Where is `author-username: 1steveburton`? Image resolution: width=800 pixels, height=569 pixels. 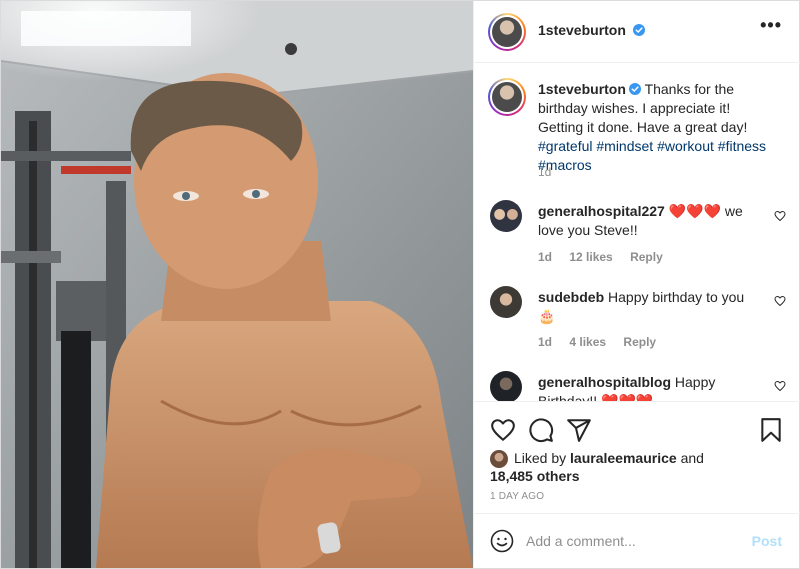
author-username: 1steveburton is located at coordinates (582, 30).